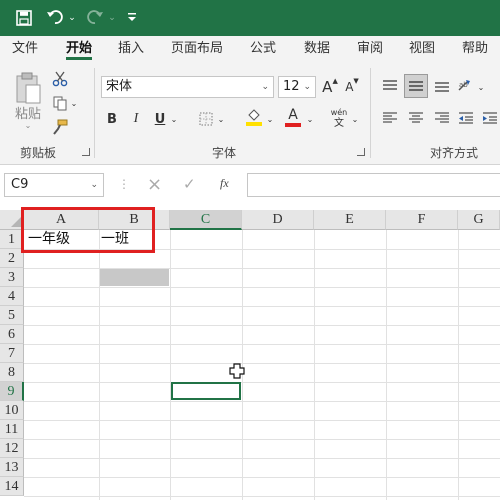 The image size is (500, 500). What do you see at coordinates (370, 50) in the screenshot?
I see `tab-review: 审阅` at bounding box center [370, 50].